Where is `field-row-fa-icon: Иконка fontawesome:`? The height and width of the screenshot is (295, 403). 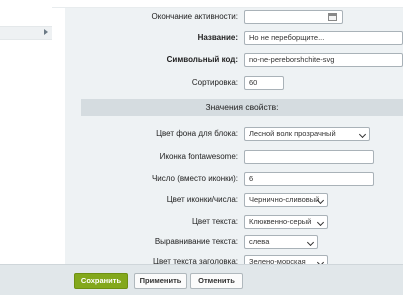 field-row-fa-icon: Иконка fontawesome: is located at coordinates (234, 157).